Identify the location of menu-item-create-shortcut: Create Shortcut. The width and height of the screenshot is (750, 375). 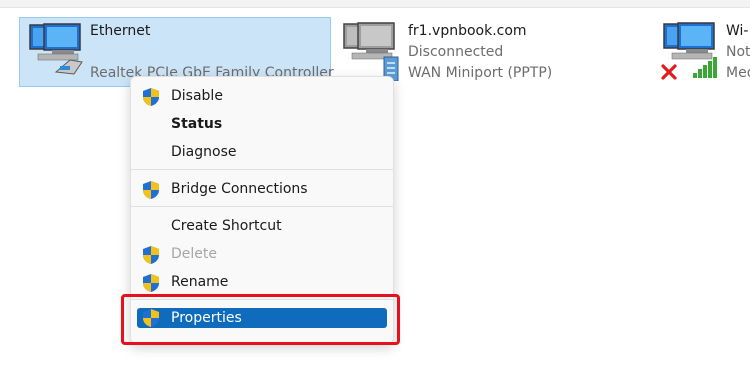
(262, 226).